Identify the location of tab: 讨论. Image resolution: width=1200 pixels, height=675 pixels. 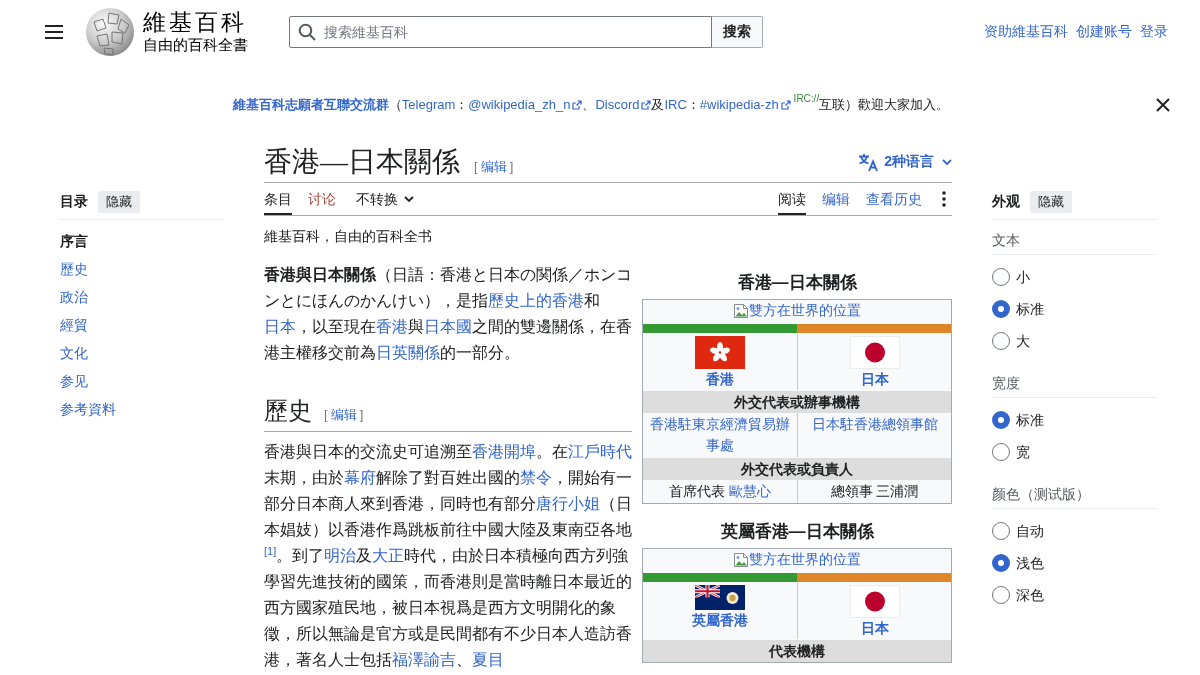
(322, 199).